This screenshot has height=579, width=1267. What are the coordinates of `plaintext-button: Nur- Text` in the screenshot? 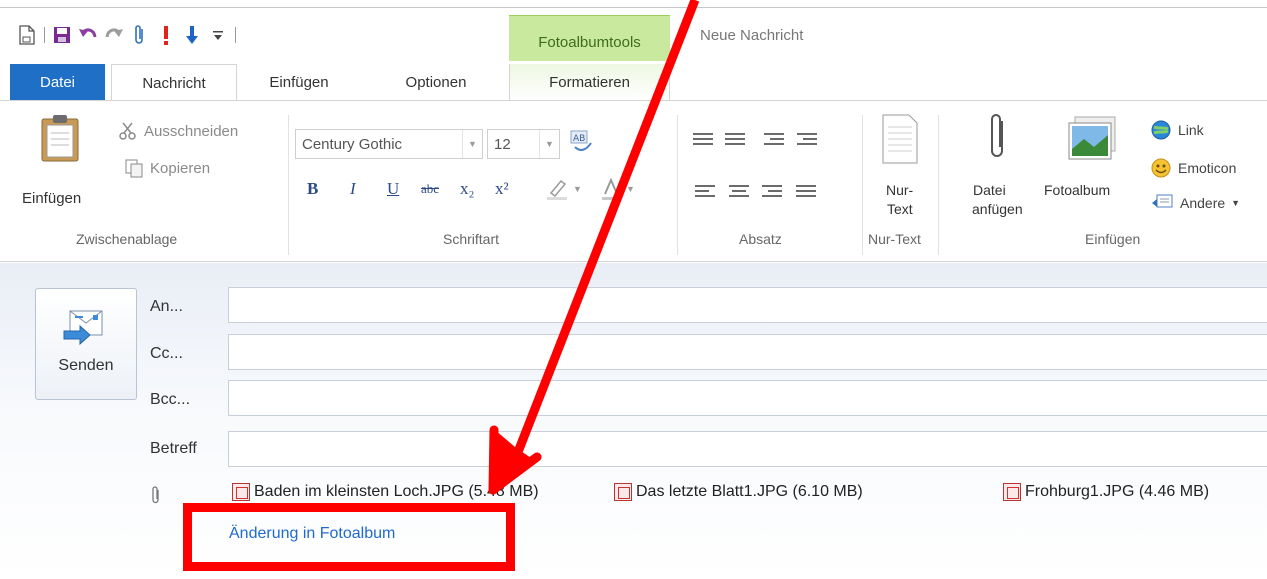 It's located at (900, 164).